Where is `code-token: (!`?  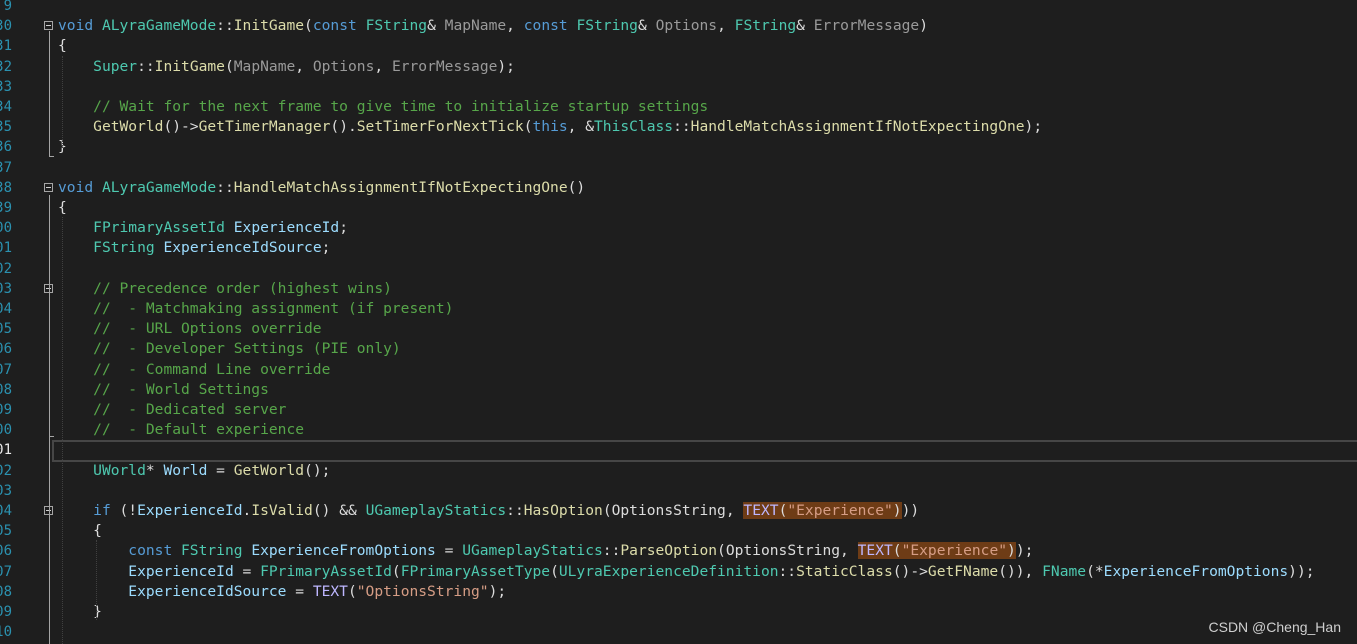 code-token: (! is located at coordinates (124, 510).